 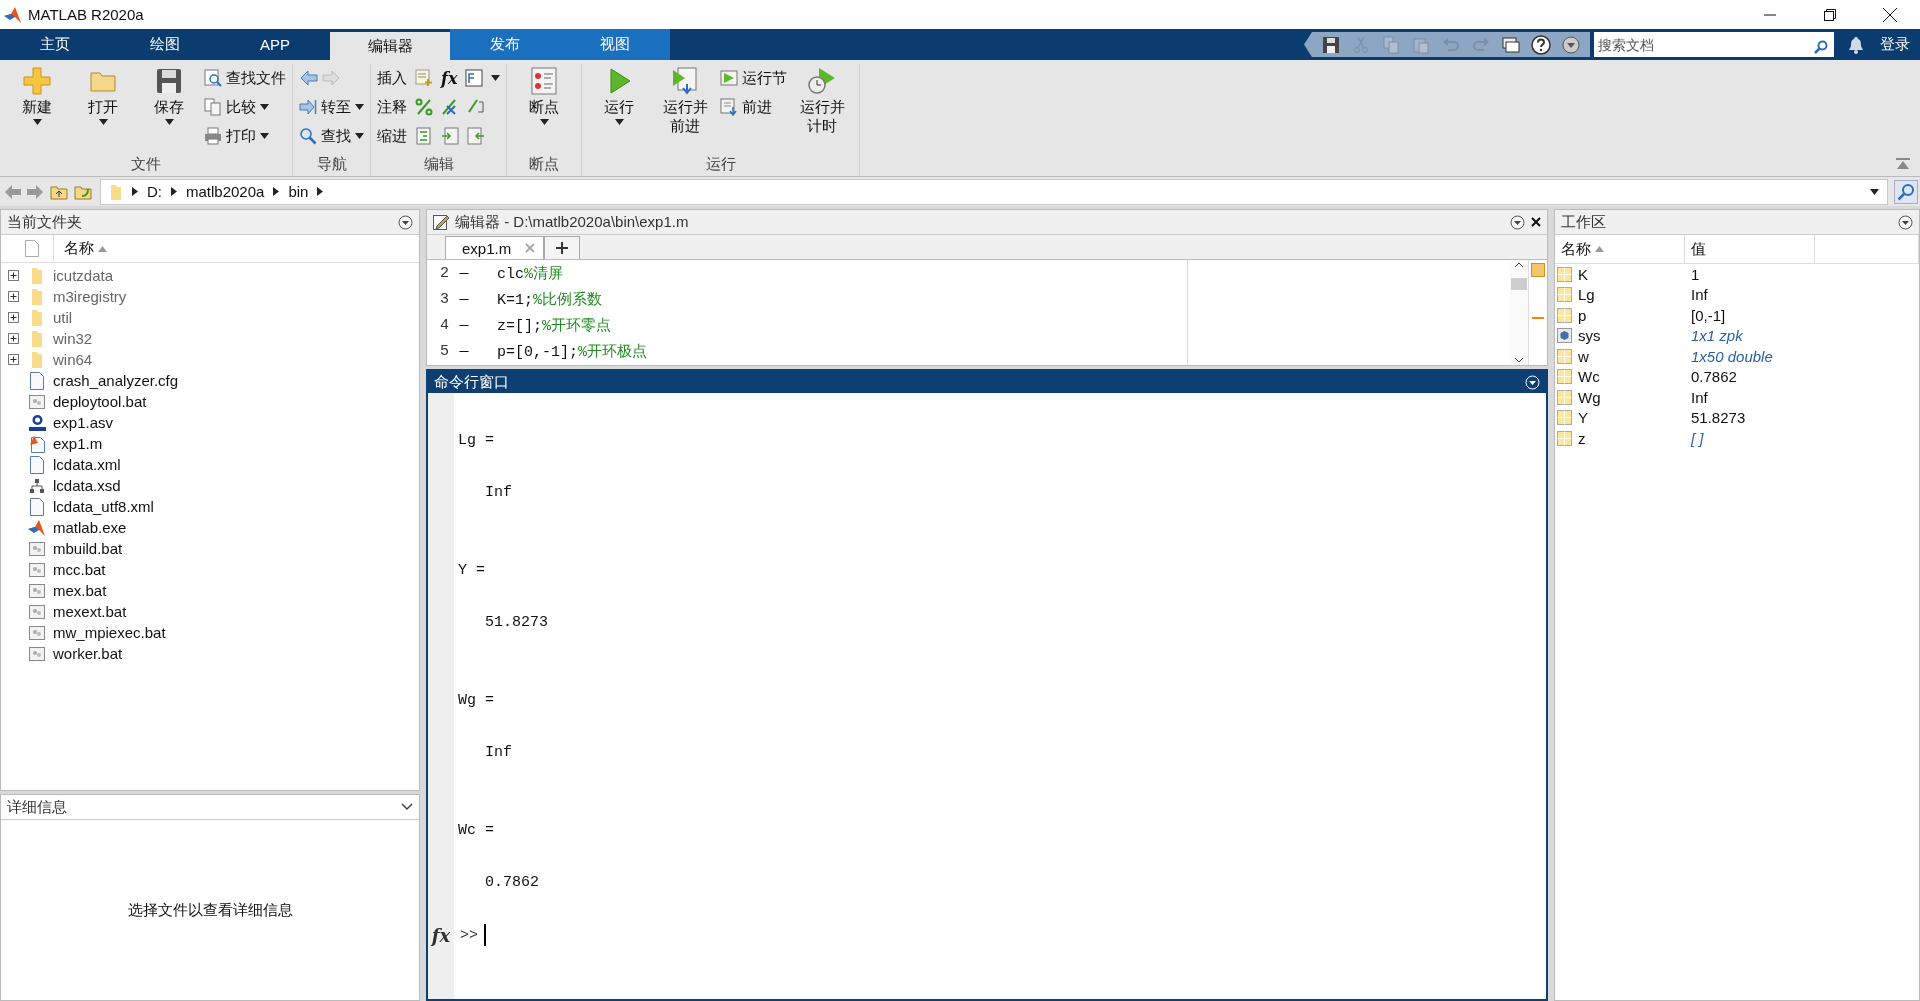 I want to click on file-name: crash_analyzer.cfg, so click(x=114, y=380).